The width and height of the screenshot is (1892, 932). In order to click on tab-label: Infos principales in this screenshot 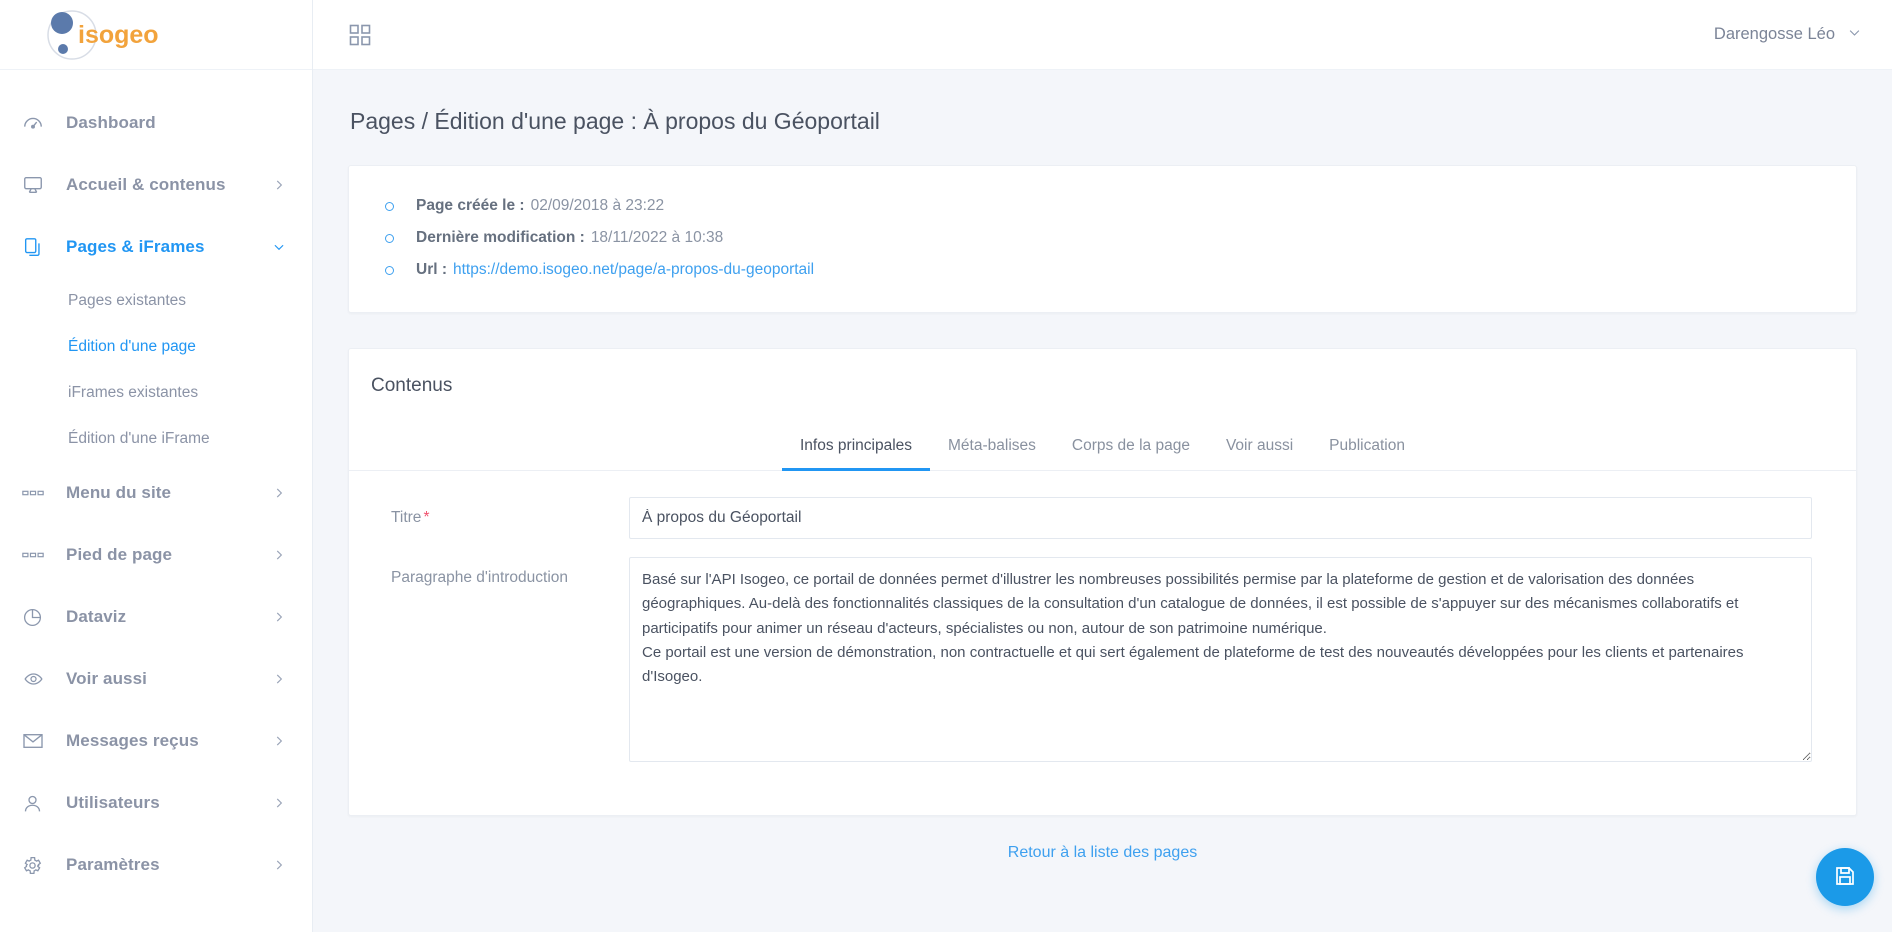, I will do `click(856, 445)`.